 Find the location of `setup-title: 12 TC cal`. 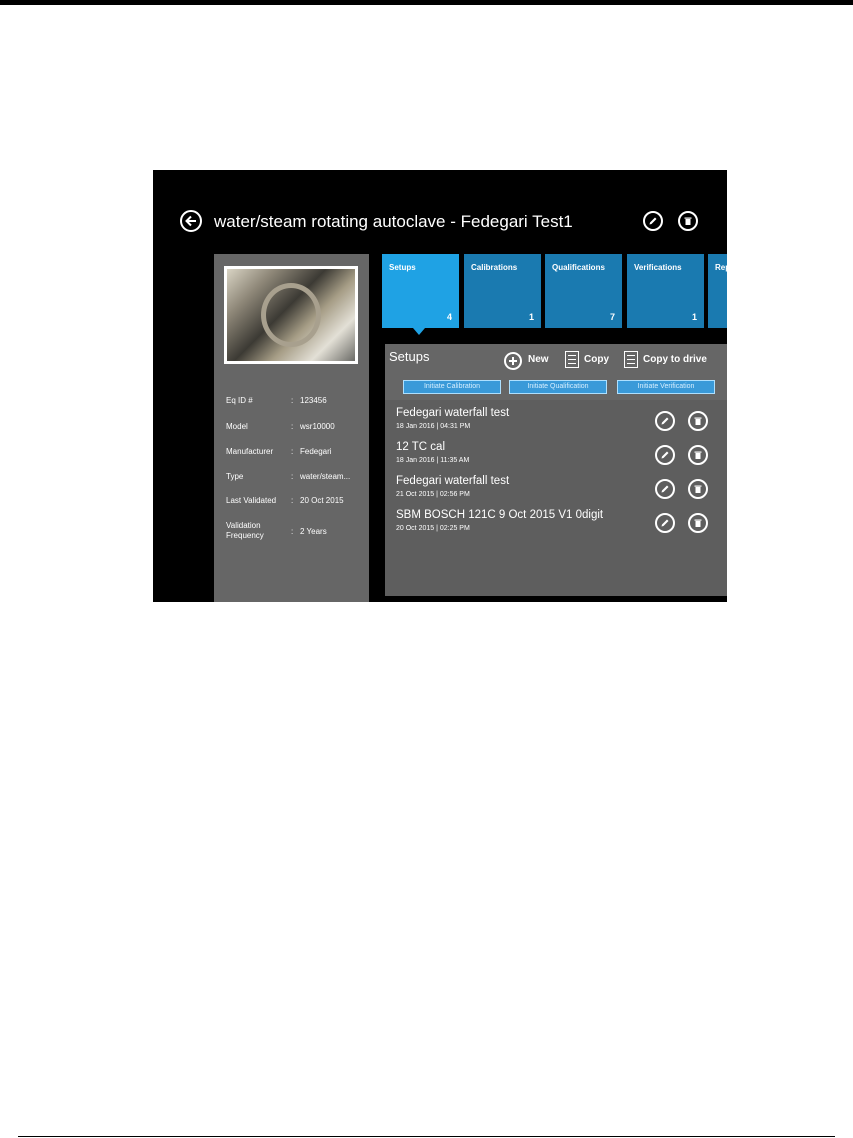

setup-title: 12 TC cal is located at coordinates (421, 447).